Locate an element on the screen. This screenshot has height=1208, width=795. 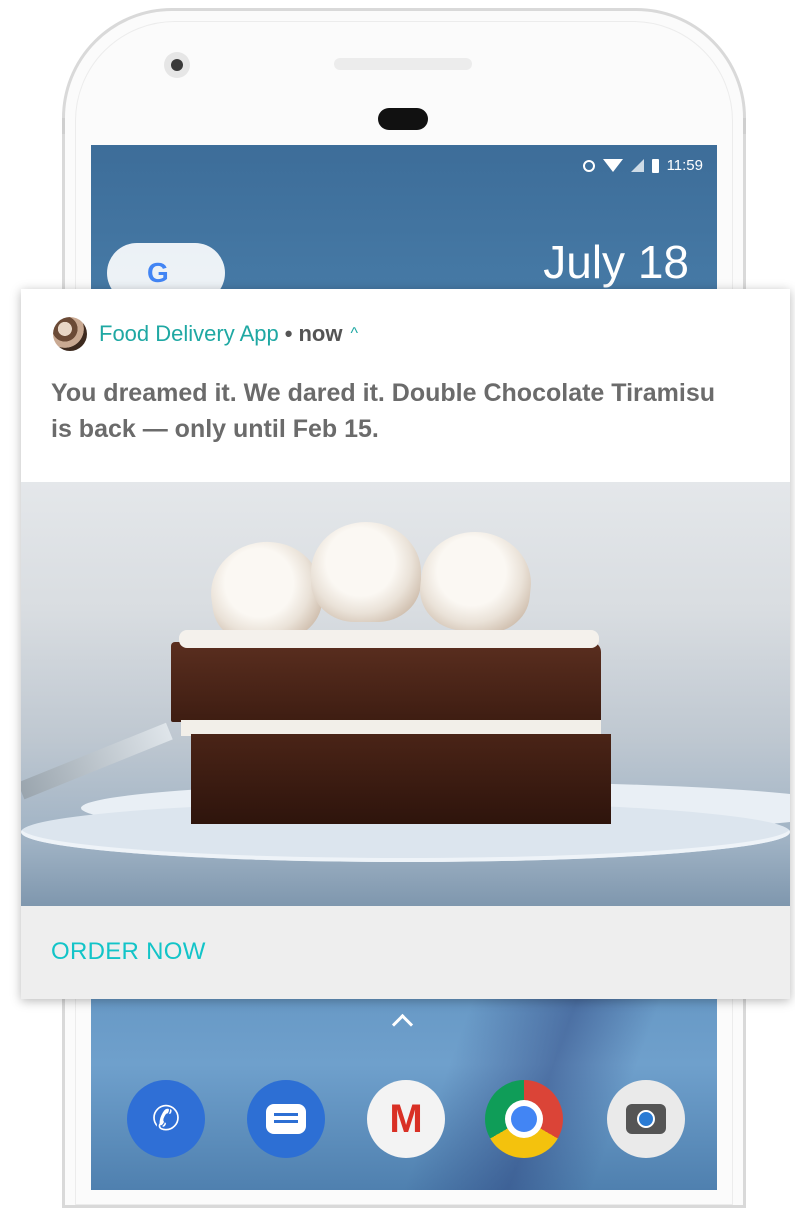
wifi-icon is located at coordinates (612, 165).